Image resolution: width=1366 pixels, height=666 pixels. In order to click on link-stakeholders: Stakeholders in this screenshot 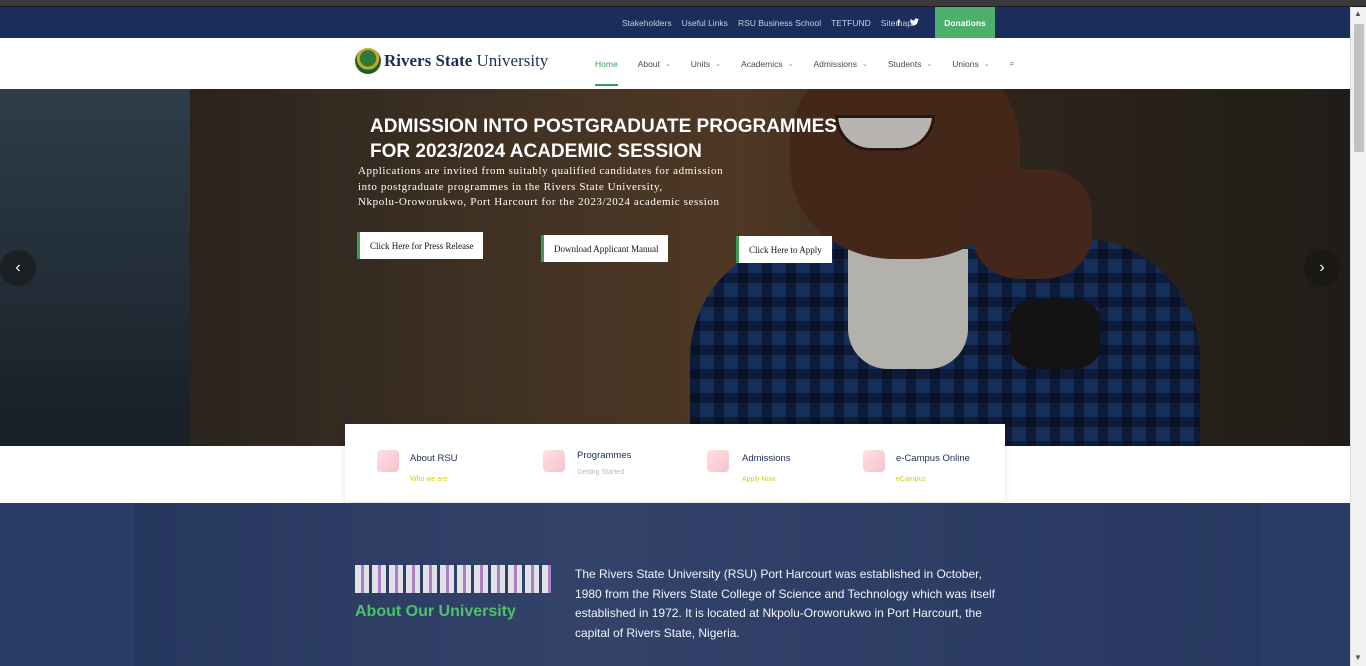, I will do `click(647, 23)`.